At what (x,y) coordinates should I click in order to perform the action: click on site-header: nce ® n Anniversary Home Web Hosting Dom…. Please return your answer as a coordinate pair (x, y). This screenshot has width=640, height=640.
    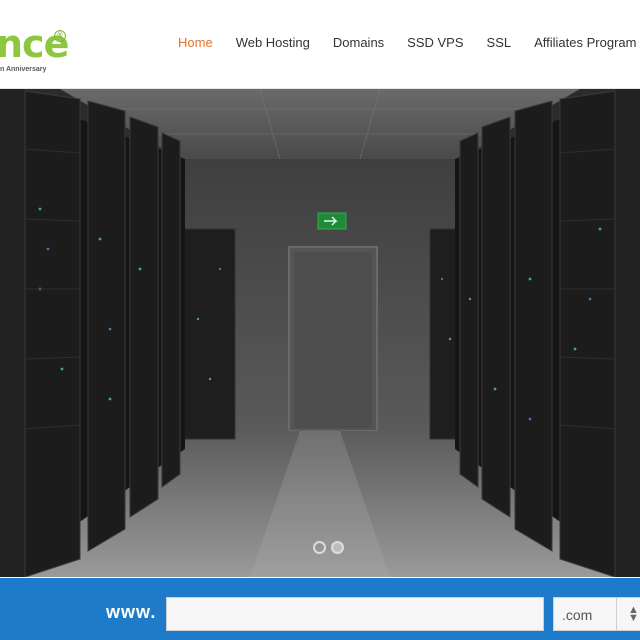
    Looking at the image, I should click on (320, 44).